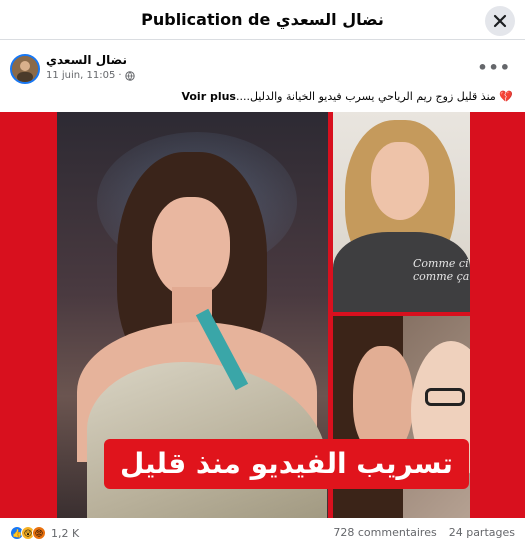 This screenshot has width=525, height=551. I want to click on close-button, so click(500, 21).